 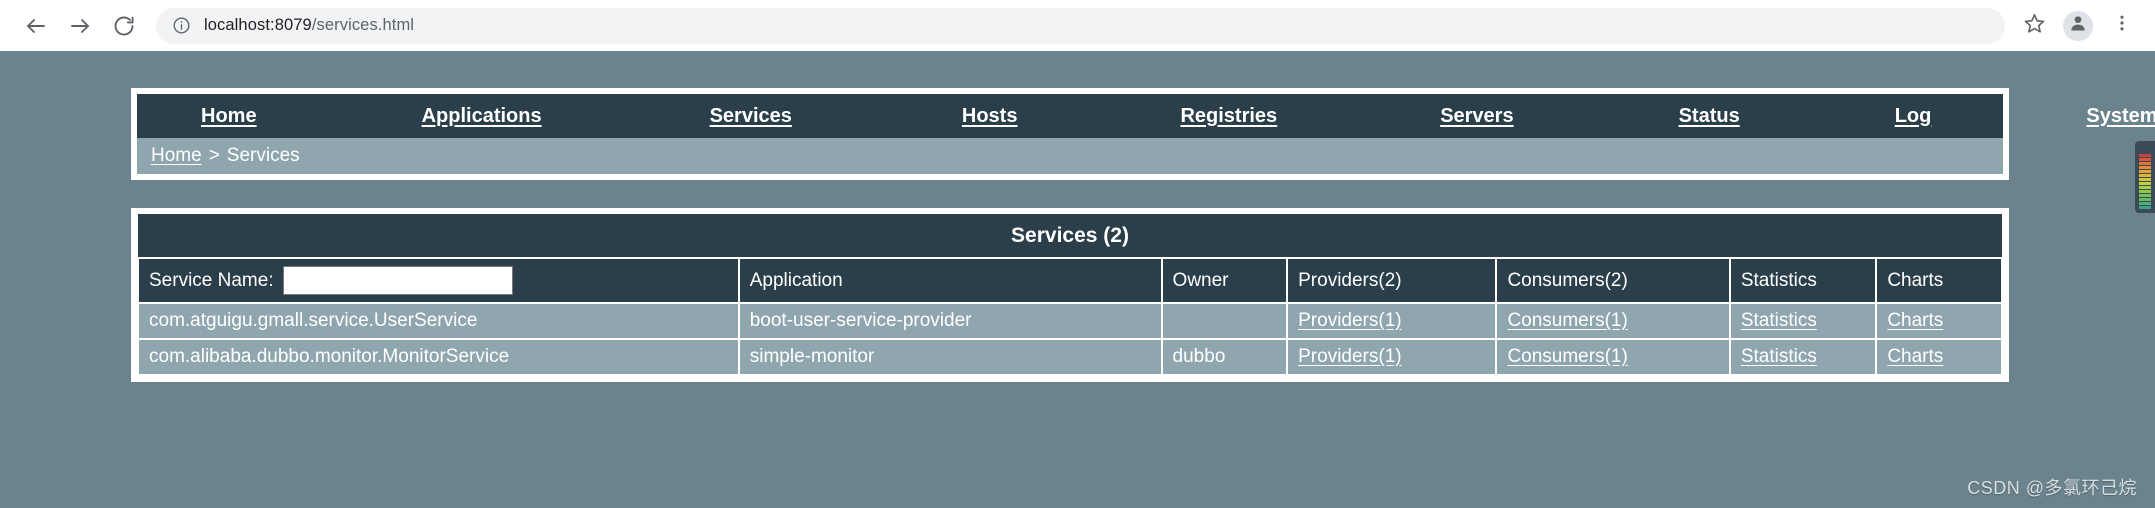 I want to click on back-arrow-icon, so click(x=36, y=26).